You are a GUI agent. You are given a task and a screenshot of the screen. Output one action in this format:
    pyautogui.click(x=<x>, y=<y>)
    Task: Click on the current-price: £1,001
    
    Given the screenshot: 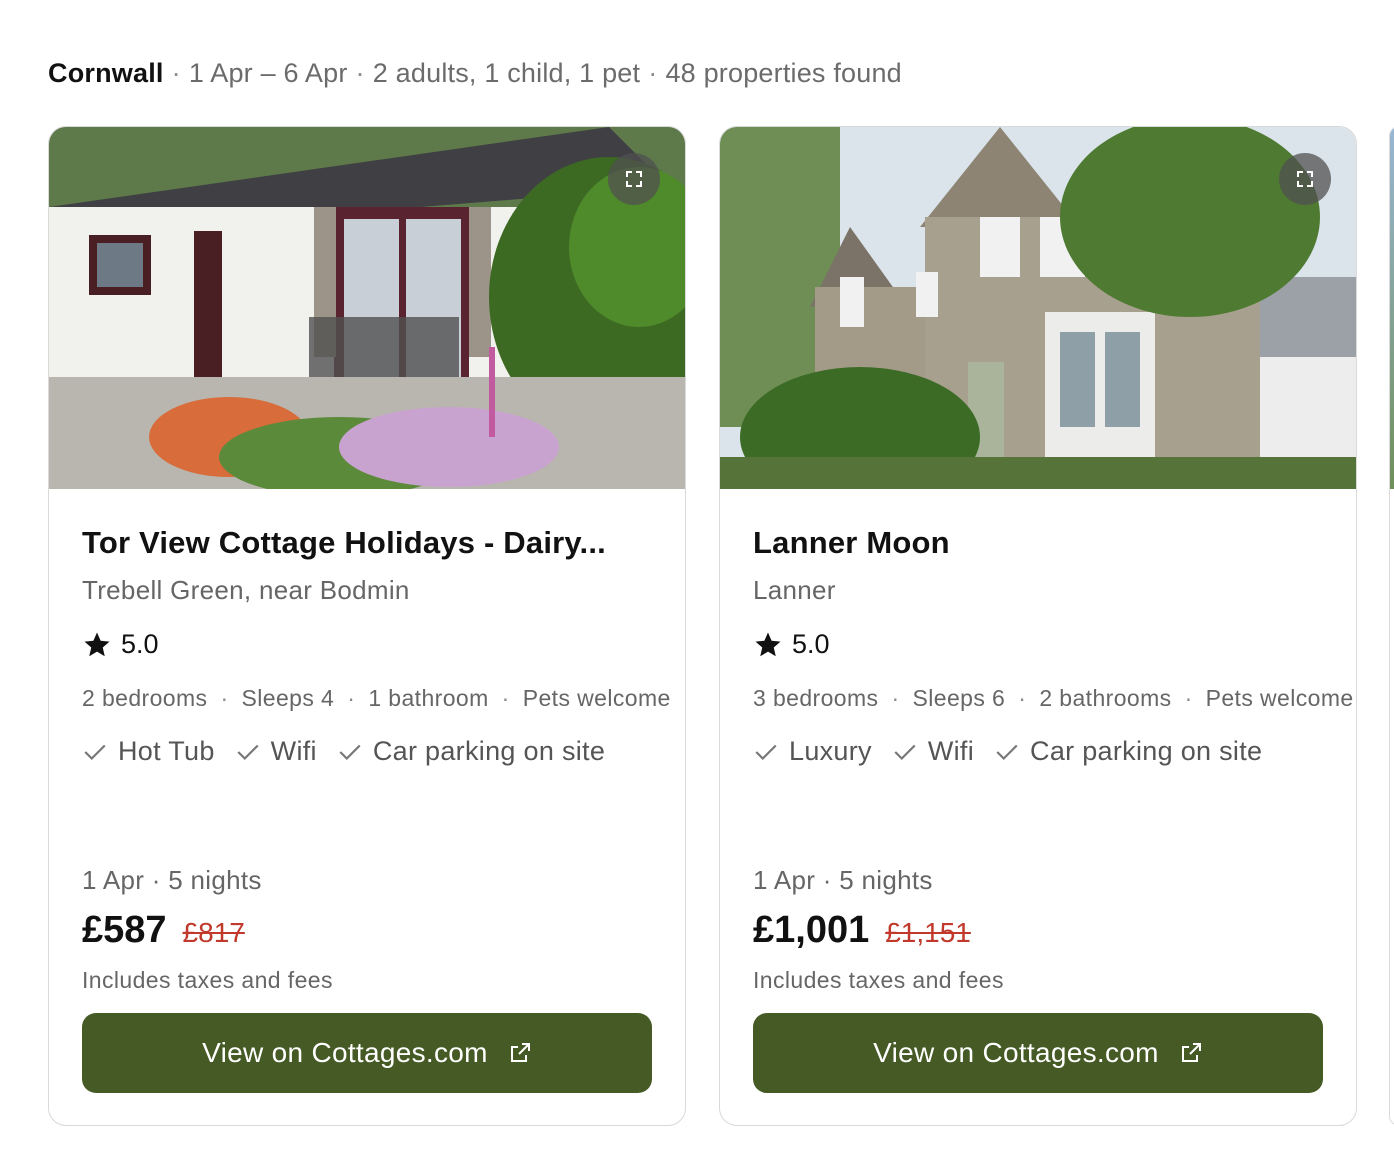 What is the action you would take?
    pyautogui.click(x=811, y=930)
    